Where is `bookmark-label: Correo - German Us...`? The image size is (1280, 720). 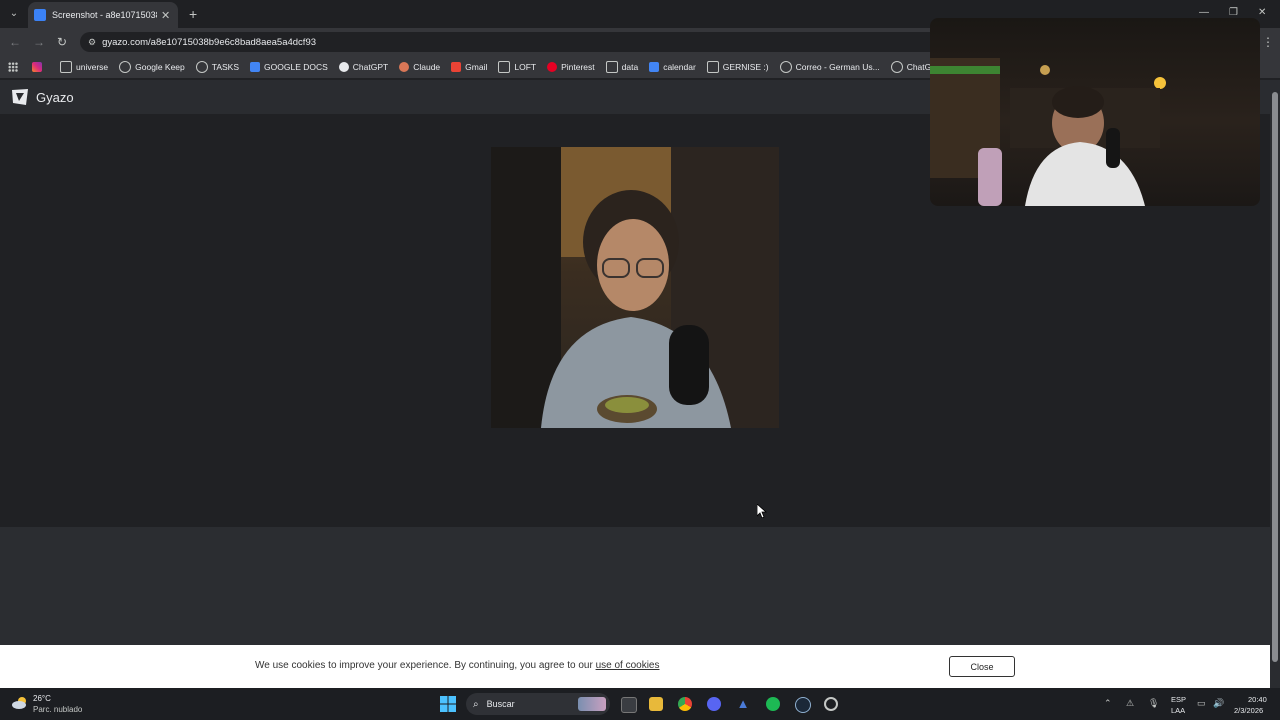
bookmark-label: Correo - German Us... is located at coordinates (837, 67).